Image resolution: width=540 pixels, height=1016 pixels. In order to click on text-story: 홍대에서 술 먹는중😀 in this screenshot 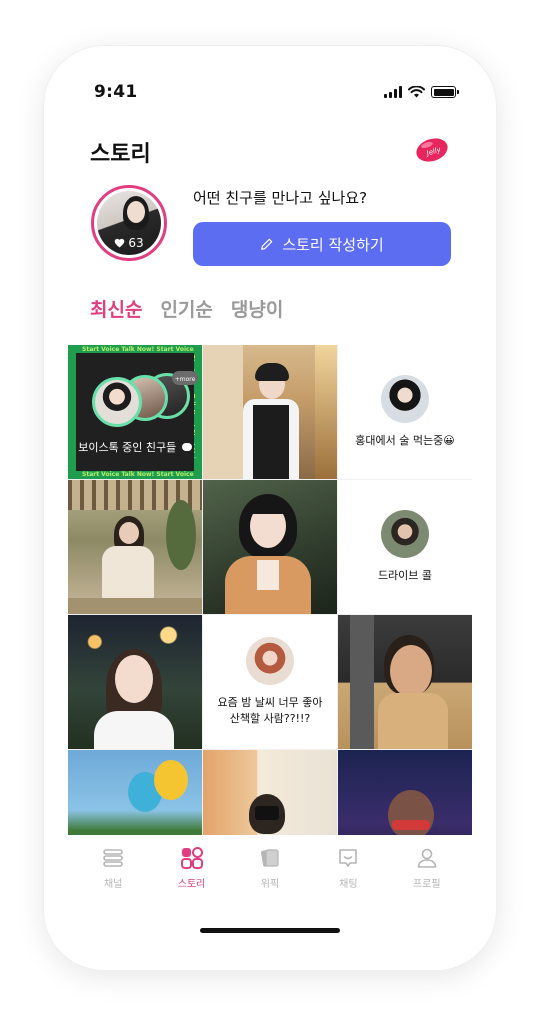, I will do `click(405, 412)`.